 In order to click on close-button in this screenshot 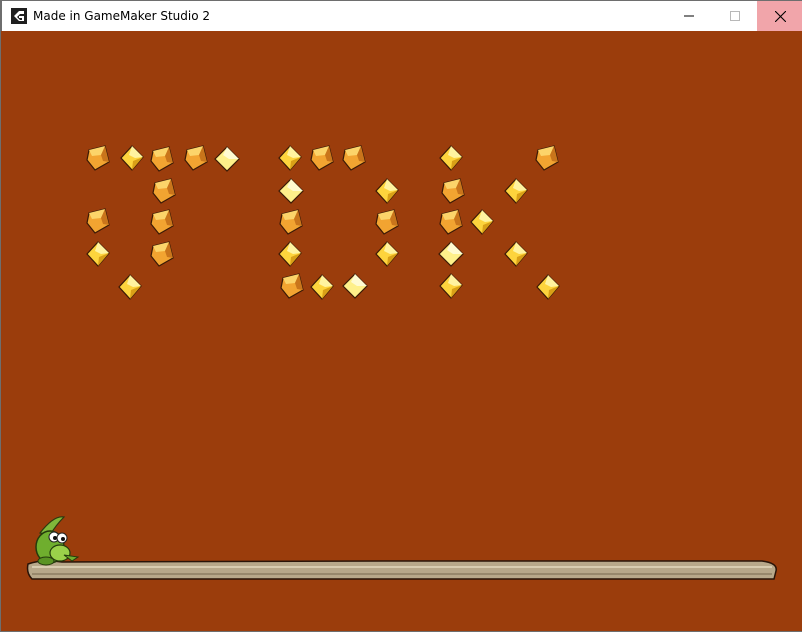, I will do `click(779, 16)`.